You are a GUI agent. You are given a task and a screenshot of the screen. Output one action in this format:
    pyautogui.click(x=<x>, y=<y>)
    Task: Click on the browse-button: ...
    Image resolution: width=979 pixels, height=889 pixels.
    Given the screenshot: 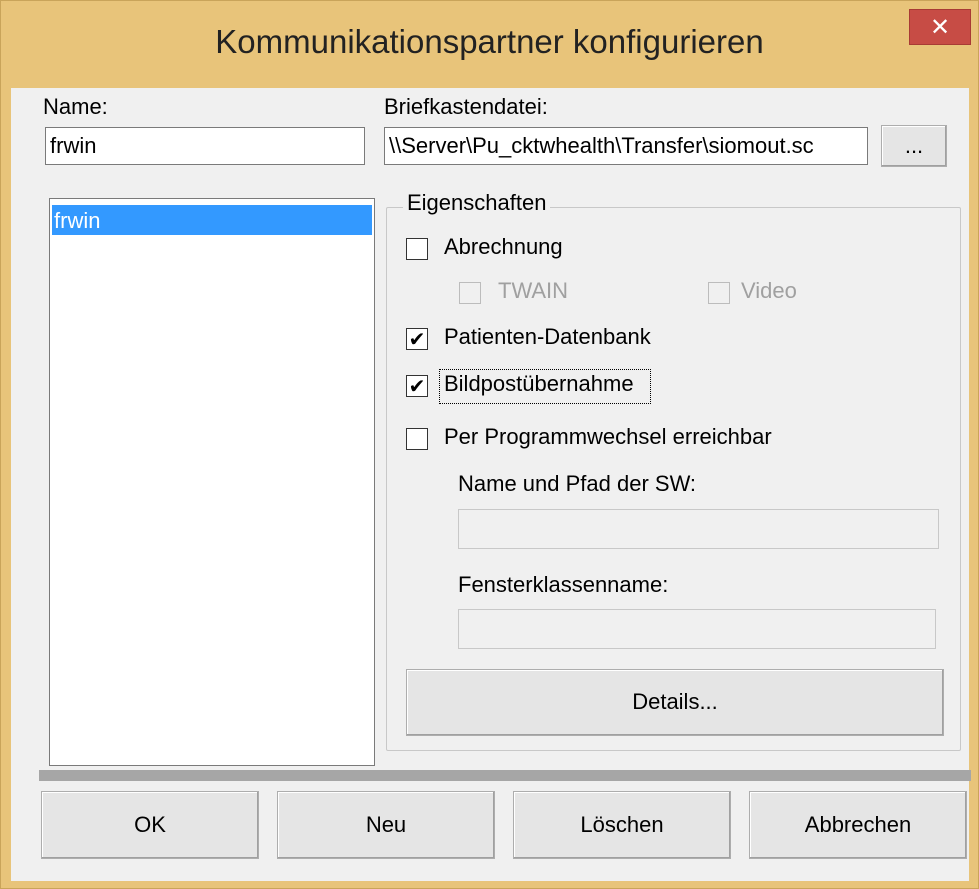 What is the action you would take?
    pyautogui.click(x=914, y=146)
    